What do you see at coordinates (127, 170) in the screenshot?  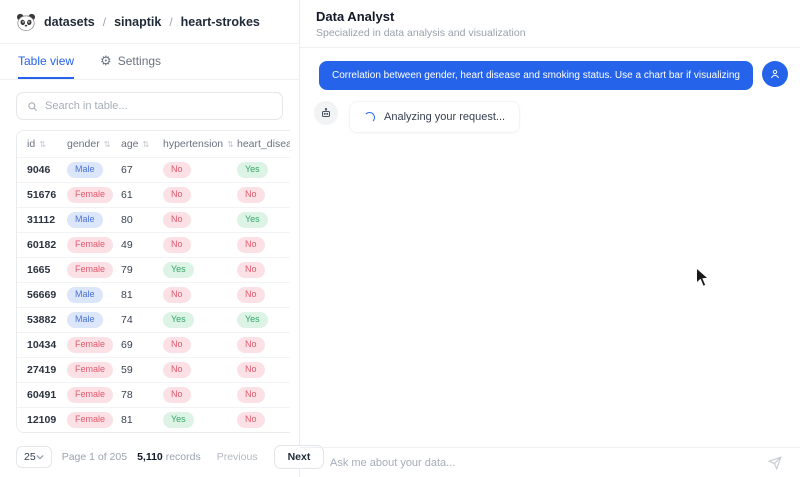 I see `cell-age: 67` at bounding box center [127, 170].